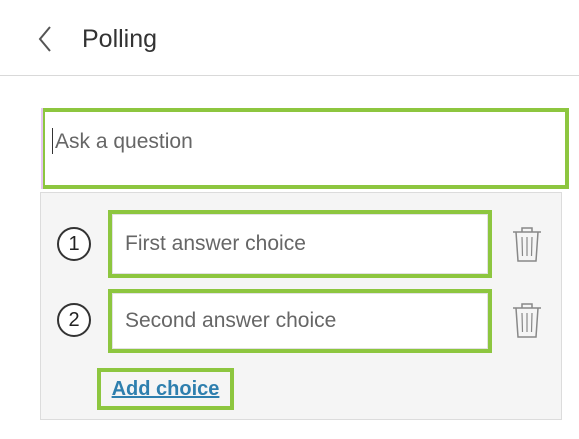 Image resolution: width=579 pixels, height=439 pixels. I want to click on choice-number: 2, so click(74, 319).